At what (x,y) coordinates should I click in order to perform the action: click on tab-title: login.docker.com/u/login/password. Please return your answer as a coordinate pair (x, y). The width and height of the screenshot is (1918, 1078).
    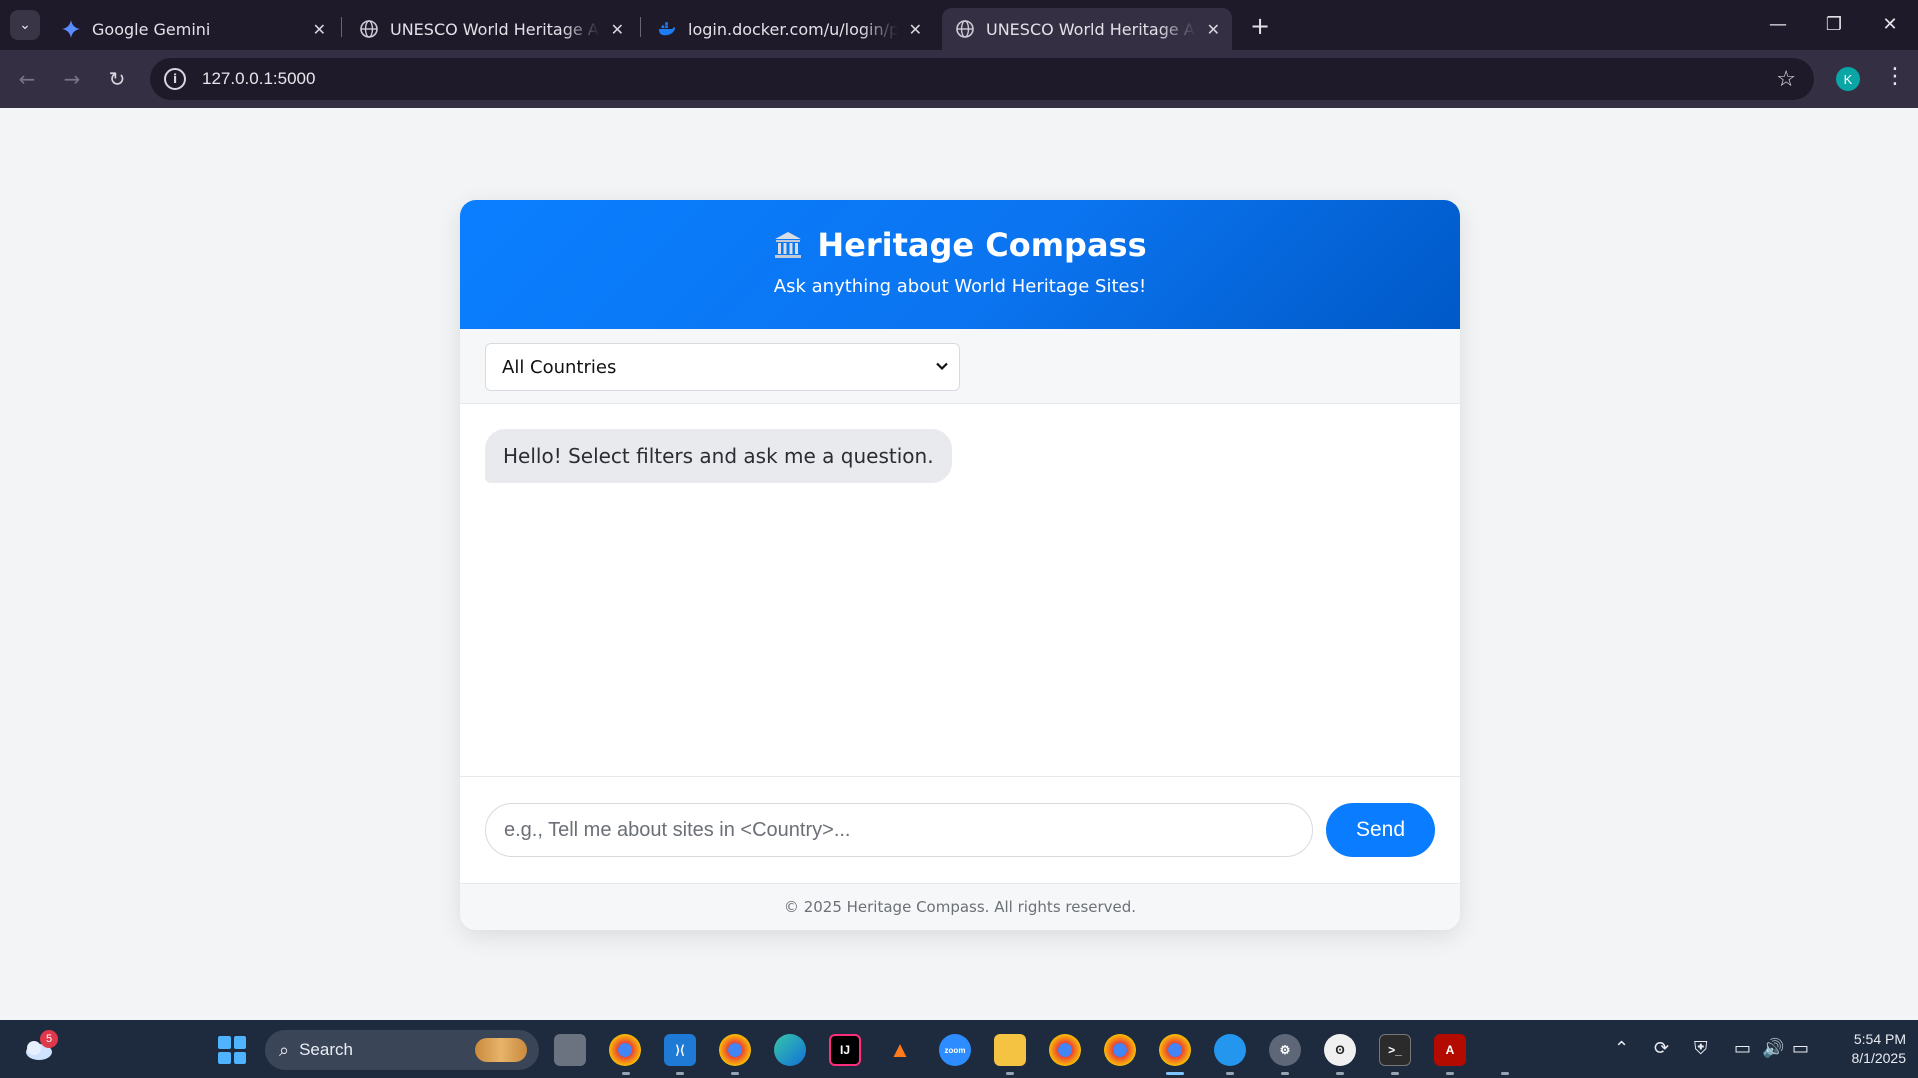
    Looking at the image, I should click on (793, 29).